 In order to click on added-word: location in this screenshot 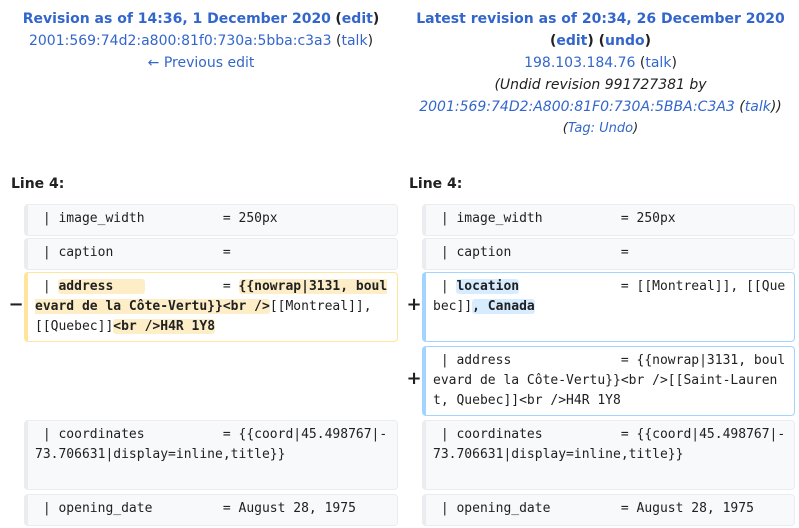, I will do `click(488, 286)`.